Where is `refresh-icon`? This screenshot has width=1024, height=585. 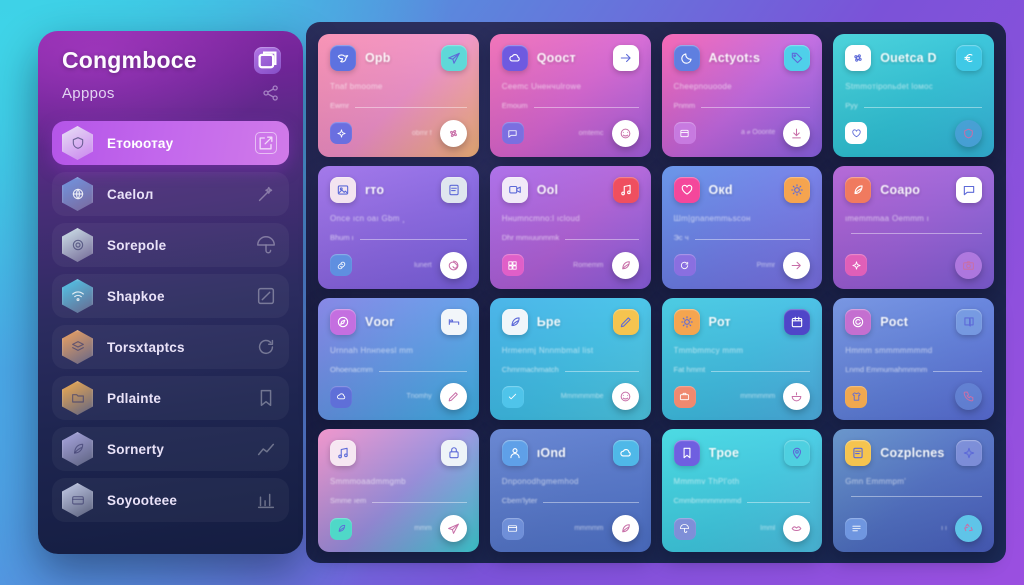
refresh-icon is located at coordinates (266, 347).